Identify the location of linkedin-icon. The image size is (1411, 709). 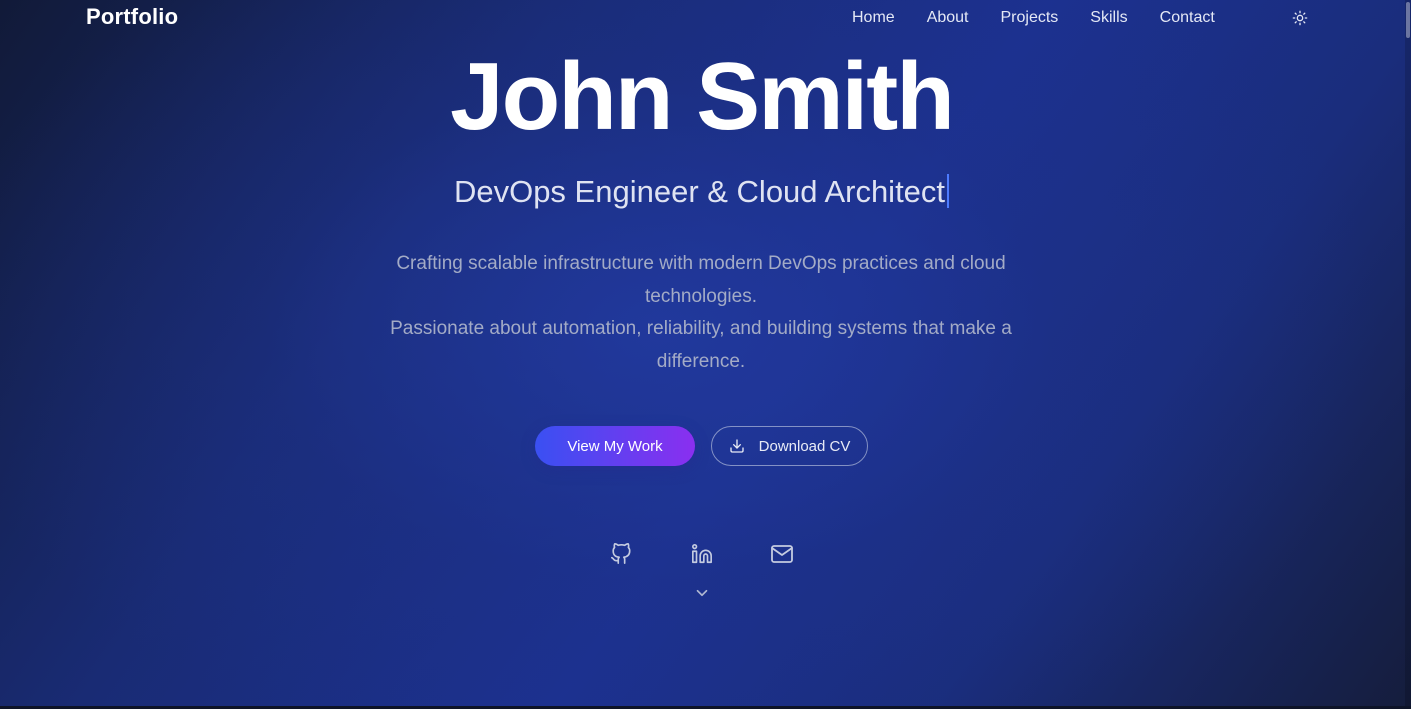
(702, 554).